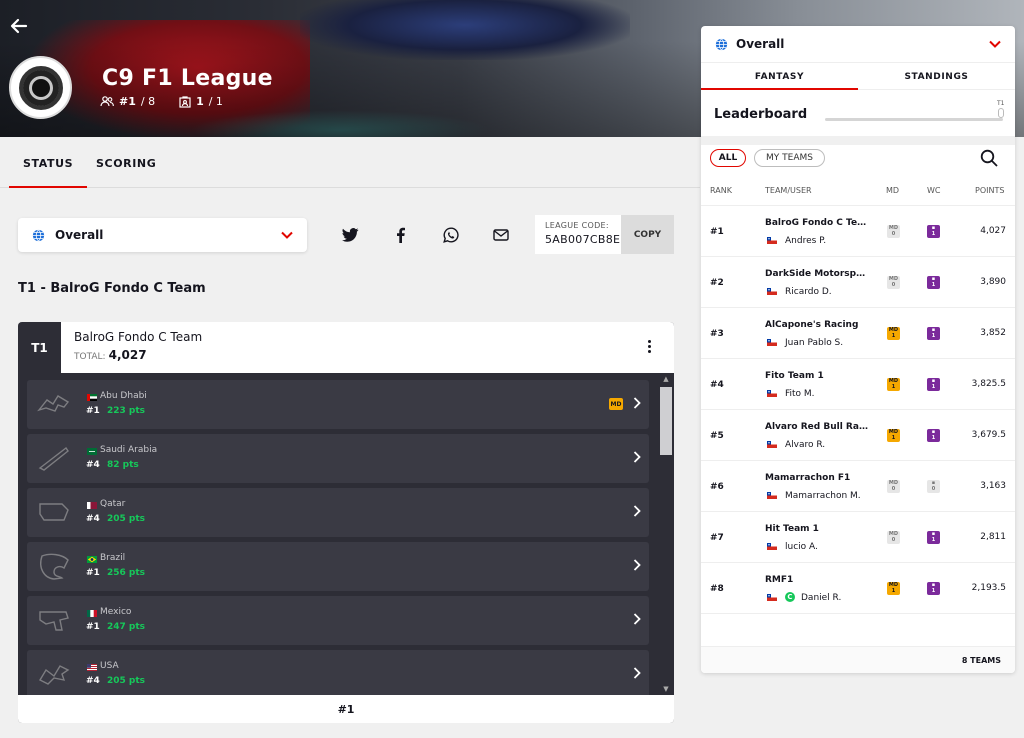 The width and height of the screenshot is (1024, 738). What do you see at coordinates (338, 566) in the screenshot?
I see `race-row-brazil: Brazil #1 256 pts` at bounding box center [338, 566].